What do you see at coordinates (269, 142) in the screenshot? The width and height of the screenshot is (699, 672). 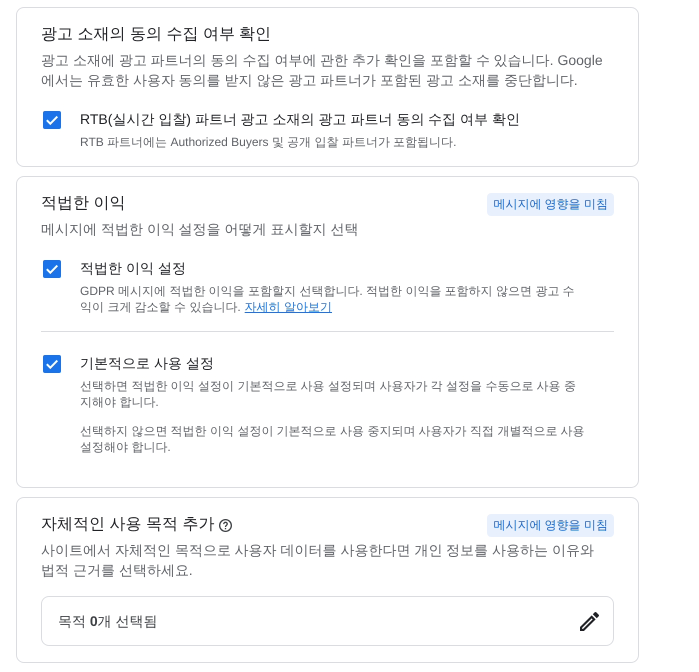 I see `help-text: RTB 파트너에는 Authorized Buyers 및 공개 입찰 파트너가 포함됩니다.` at bounding box center [269, 142].